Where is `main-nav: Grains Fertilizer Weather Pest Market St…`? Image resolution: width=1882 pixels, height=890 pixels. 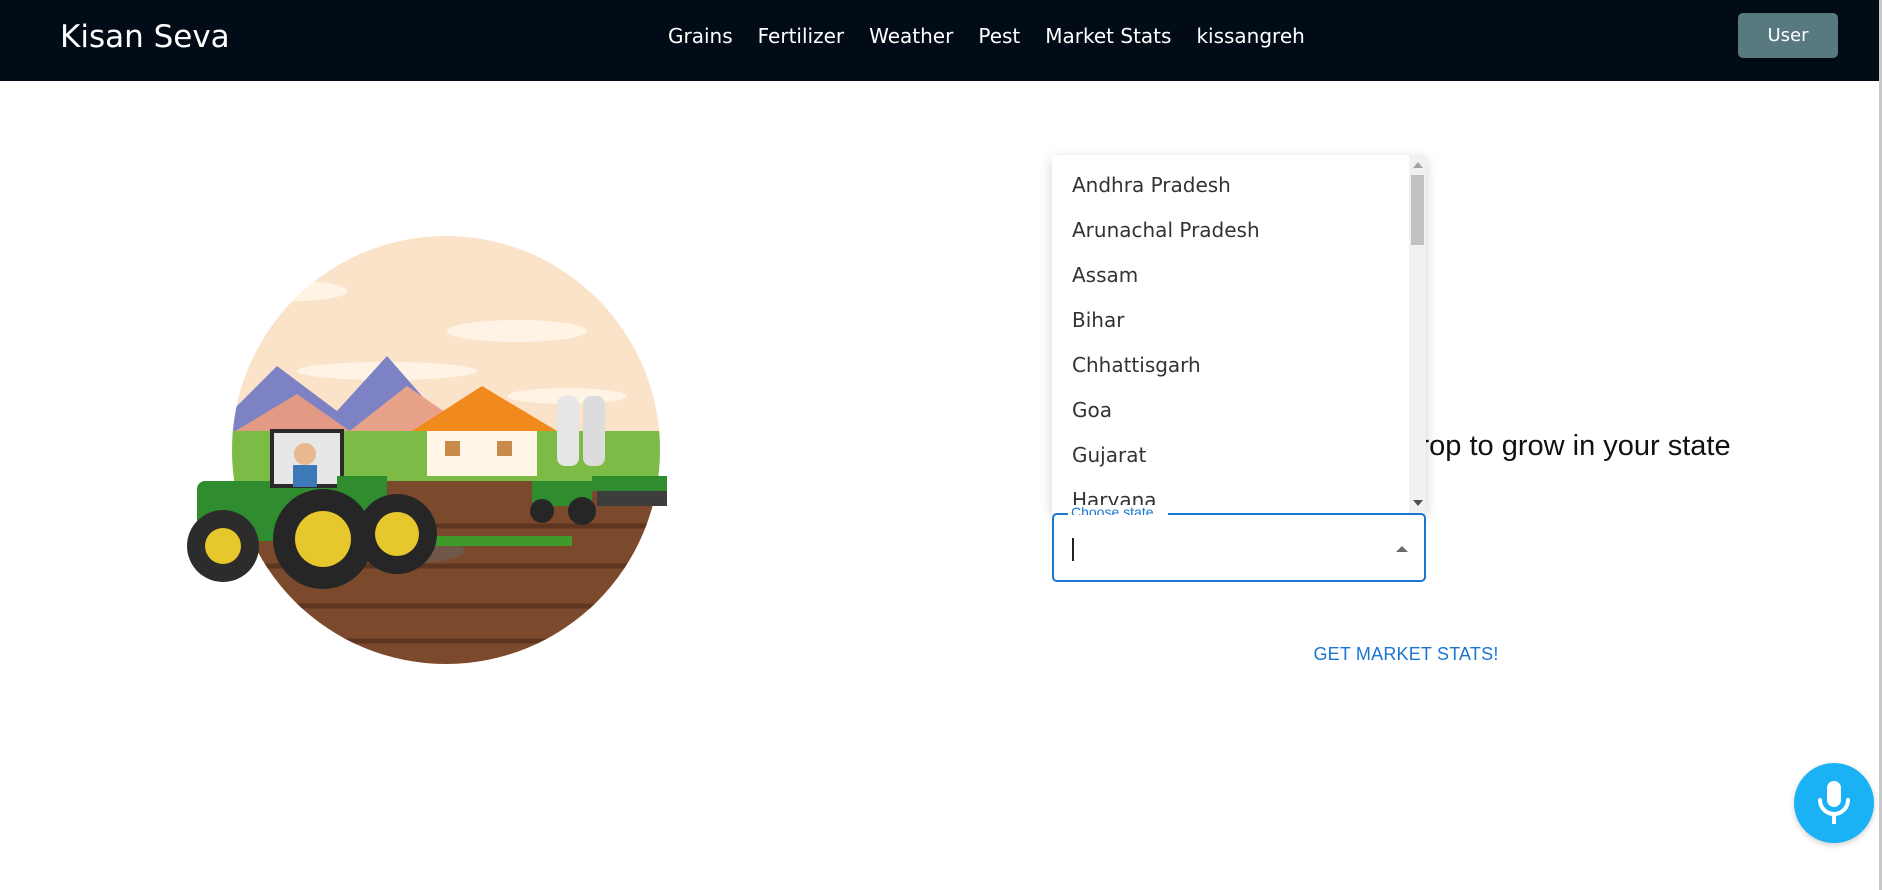
main-nav: Grains Fertilizer Weather Pest Market St… is located at coordinates (986, 36).